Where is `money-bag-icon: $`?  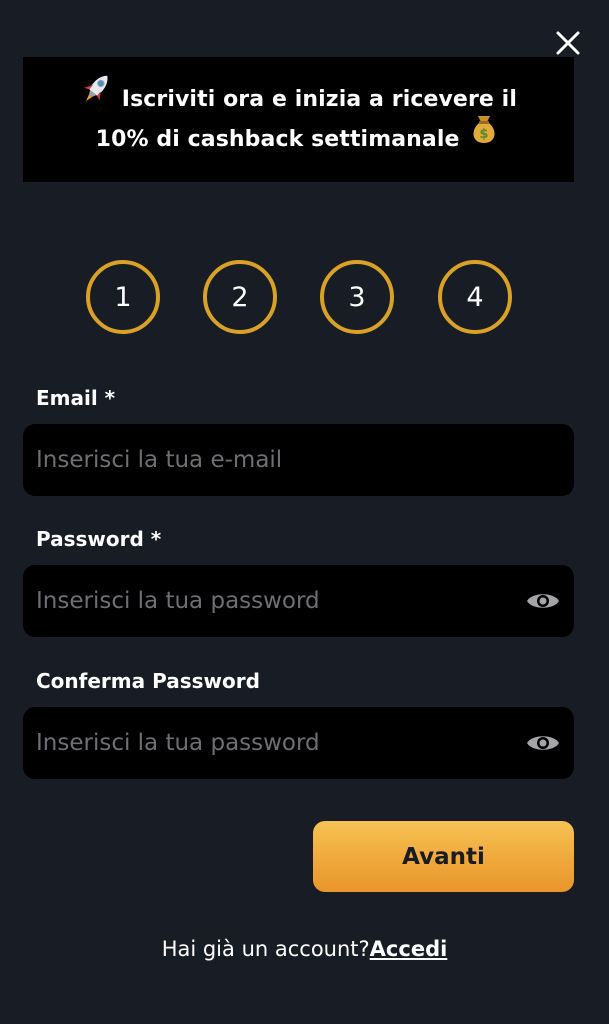
money-bag-icon: $ is located at coordinates (484, 135).